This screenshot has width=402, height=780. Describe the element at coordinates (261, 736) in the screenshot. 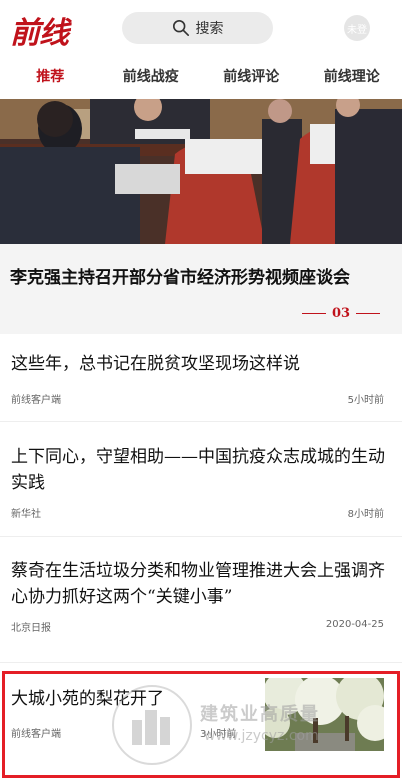

I see `watermark-url: www.jzycyz.com` at that location.